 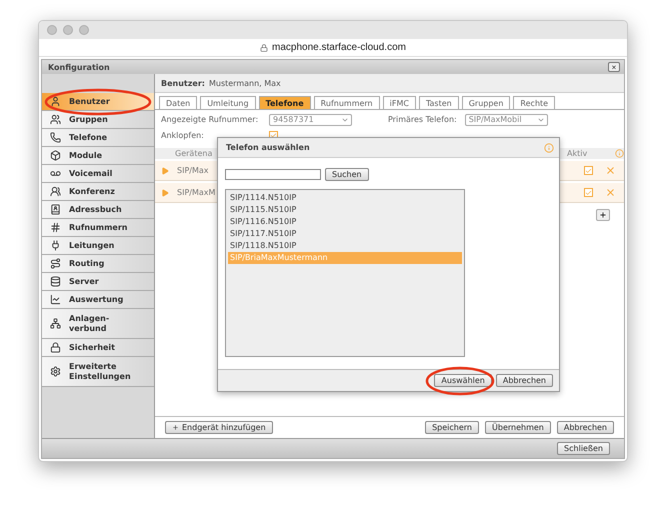 I want to click on sidebar-item: Benutzer, so click(x=98, y=102).